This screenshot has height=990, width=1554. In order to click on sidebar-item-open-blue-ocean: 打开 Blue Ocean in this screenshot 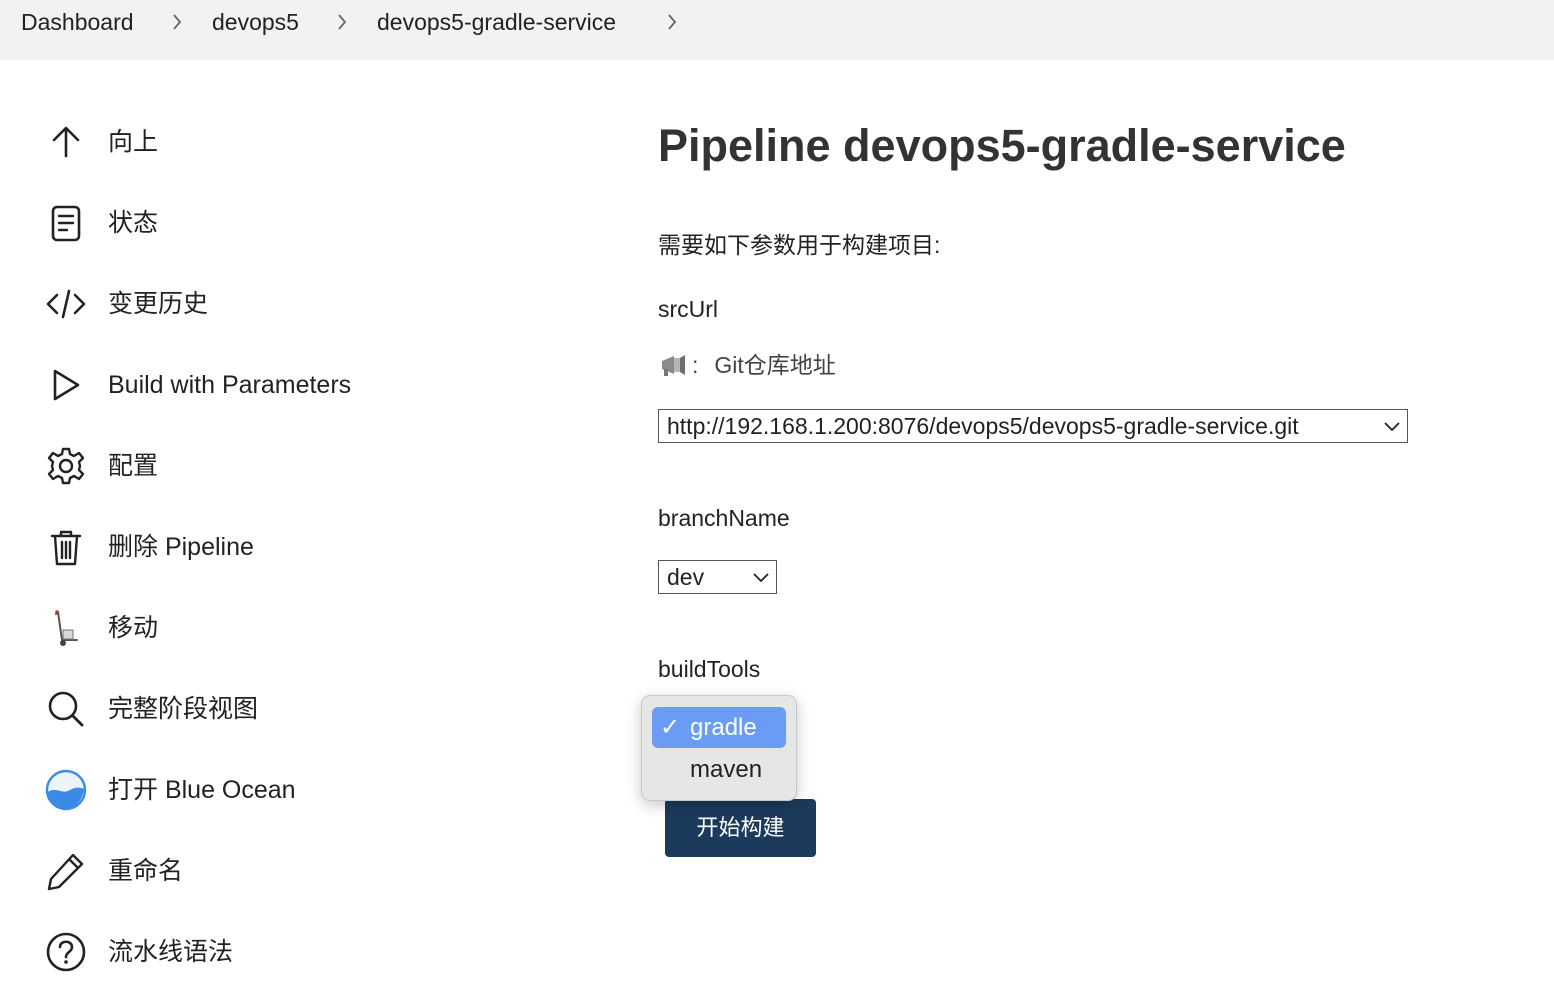, I will do `click(254, 790)`.